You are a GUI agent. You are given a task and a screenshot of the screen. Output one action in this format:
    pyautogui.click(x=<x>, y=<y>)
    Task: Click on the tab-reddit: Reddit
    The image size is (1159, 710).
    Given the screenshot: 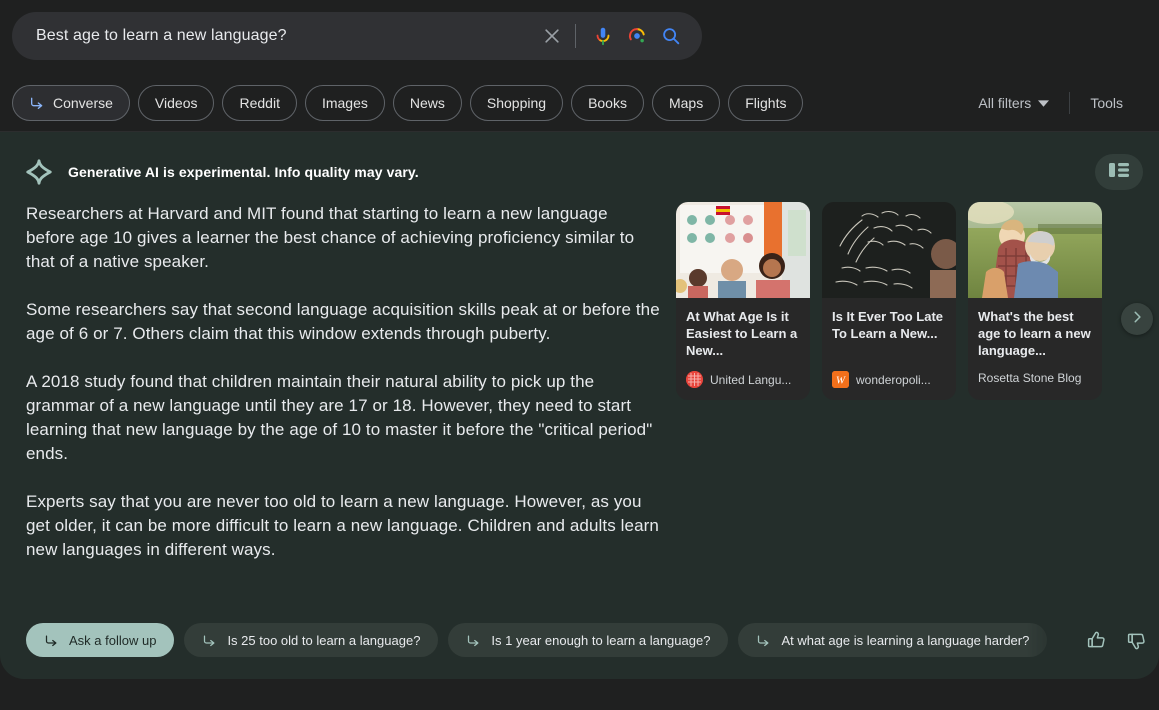 What is the action you would take?
    pyautogui.click(x=259, y=102)
    